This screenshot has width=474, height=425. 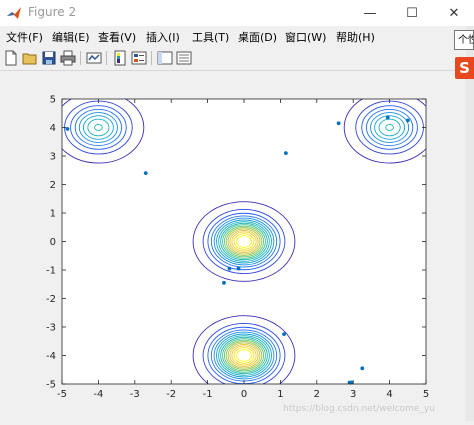 I want to click on sogou-ime-icon: S, so click(x=464, y=68).